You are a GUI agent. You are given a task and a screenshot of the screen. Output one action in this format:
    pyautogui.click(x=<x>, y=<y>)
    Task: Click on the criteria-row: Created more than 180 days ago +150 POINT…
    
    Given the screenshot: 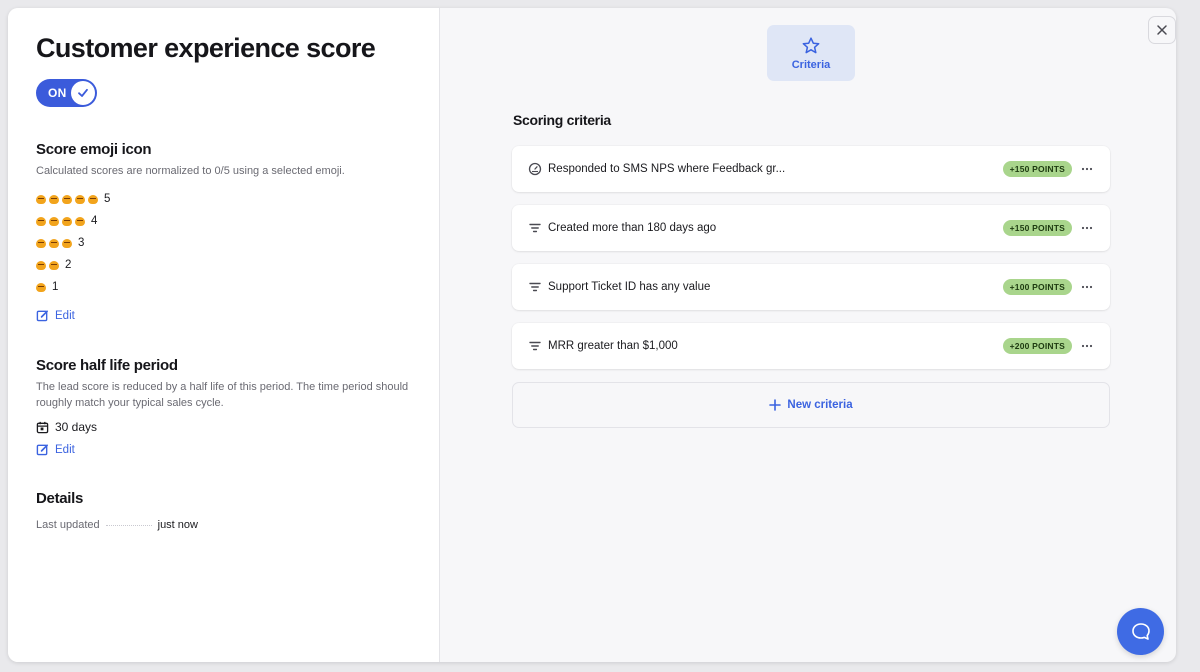 What is the action you would take?
    pyautogui.click(x=811, y=228)
    